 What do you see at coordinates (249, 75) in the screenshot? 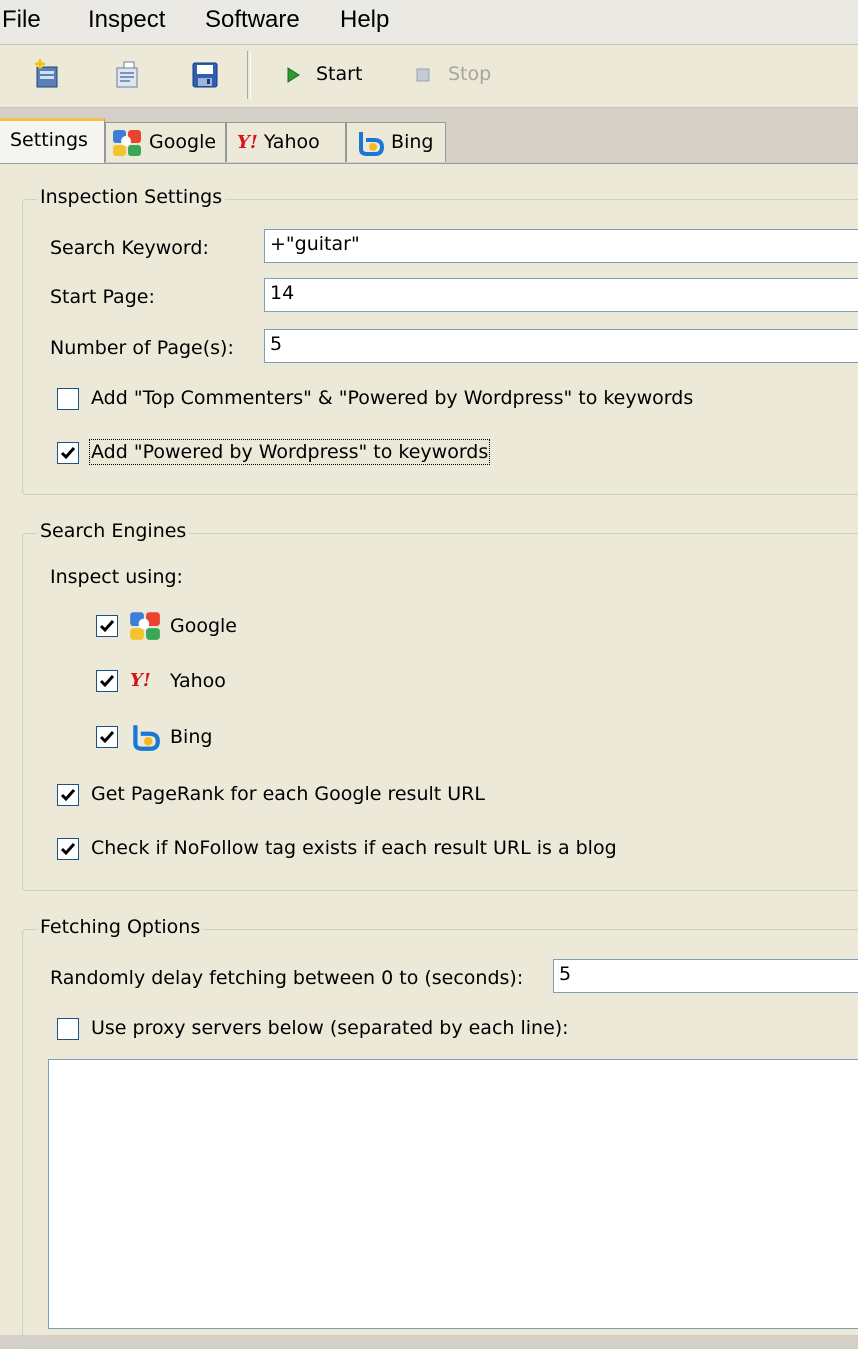
I see `toolbar-separator` at bounding box center [249, 75].